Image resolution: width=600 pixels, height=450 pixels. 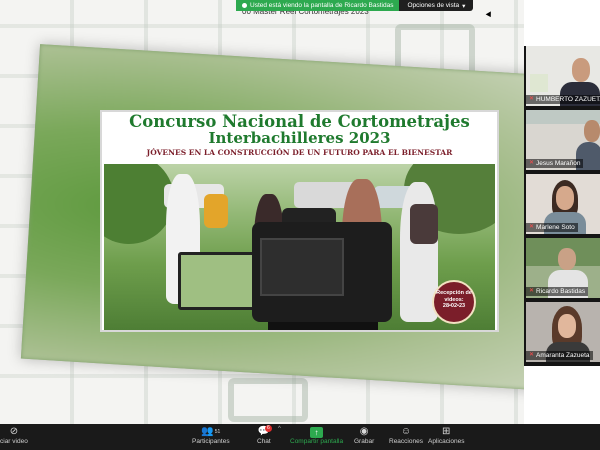 I want to click on participant-tile: ✕ Amaranta Zazueta, so click(x=563, y=332).